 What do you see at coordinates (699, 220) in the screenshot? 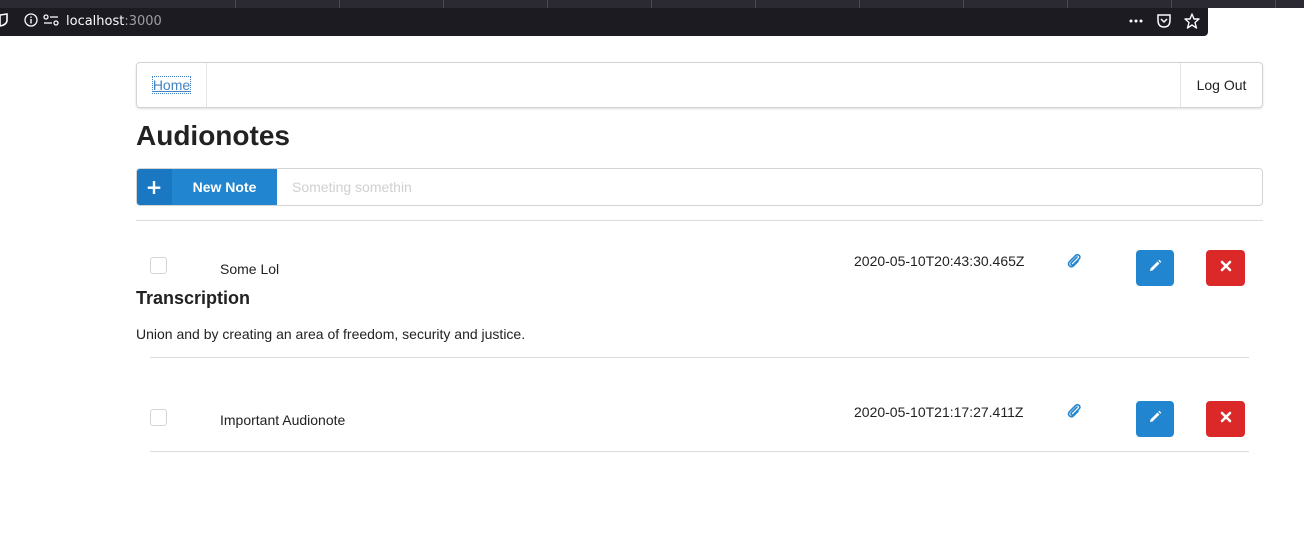
I see `divider` at bounding box center [699, 220].